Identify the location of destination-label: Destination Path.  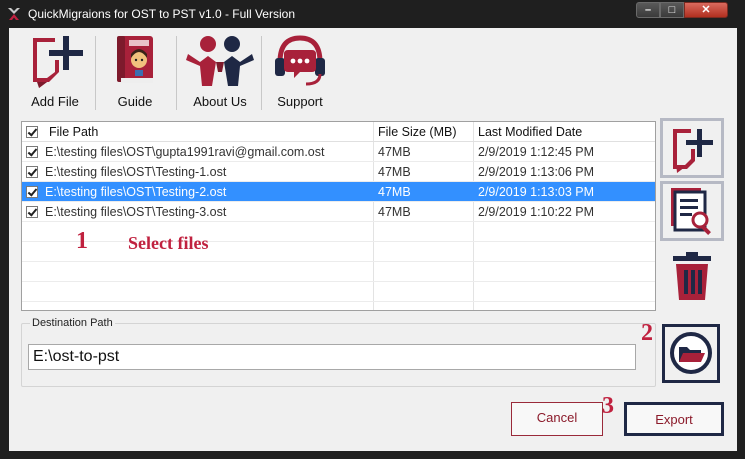
(72, 323).